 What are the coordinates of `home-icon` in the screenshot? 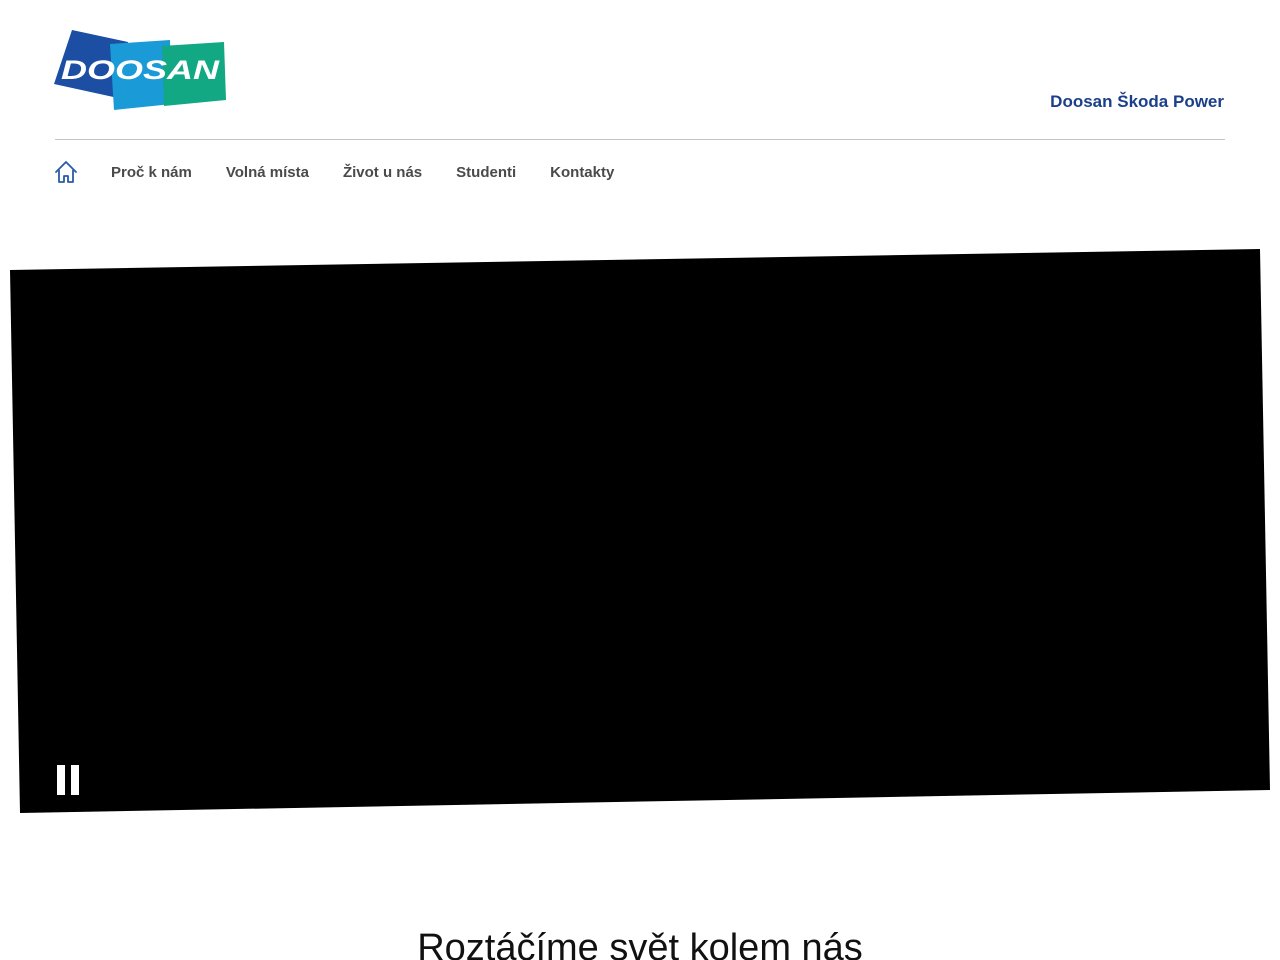 It's located at (66, 172).